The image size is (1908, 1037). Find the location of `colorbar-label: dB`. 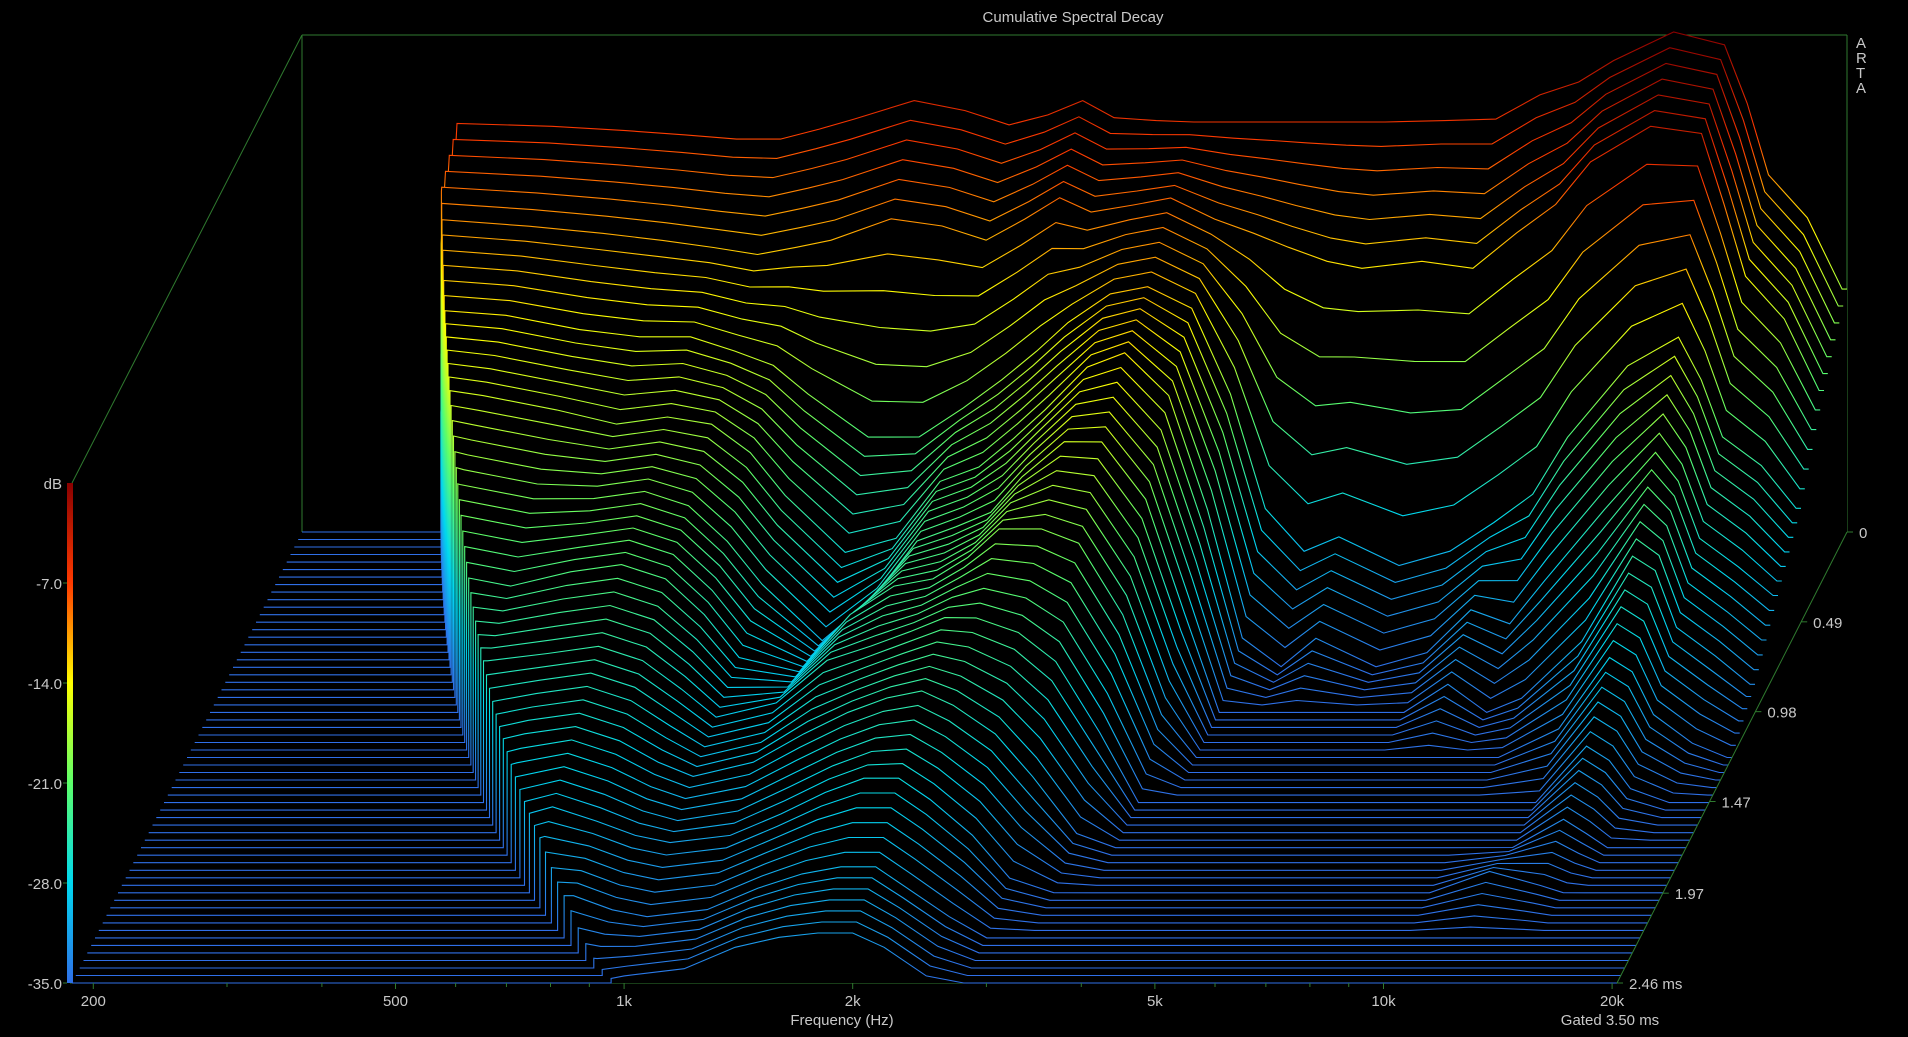

colorbar-label: dB is located at coordinates (53, 484).